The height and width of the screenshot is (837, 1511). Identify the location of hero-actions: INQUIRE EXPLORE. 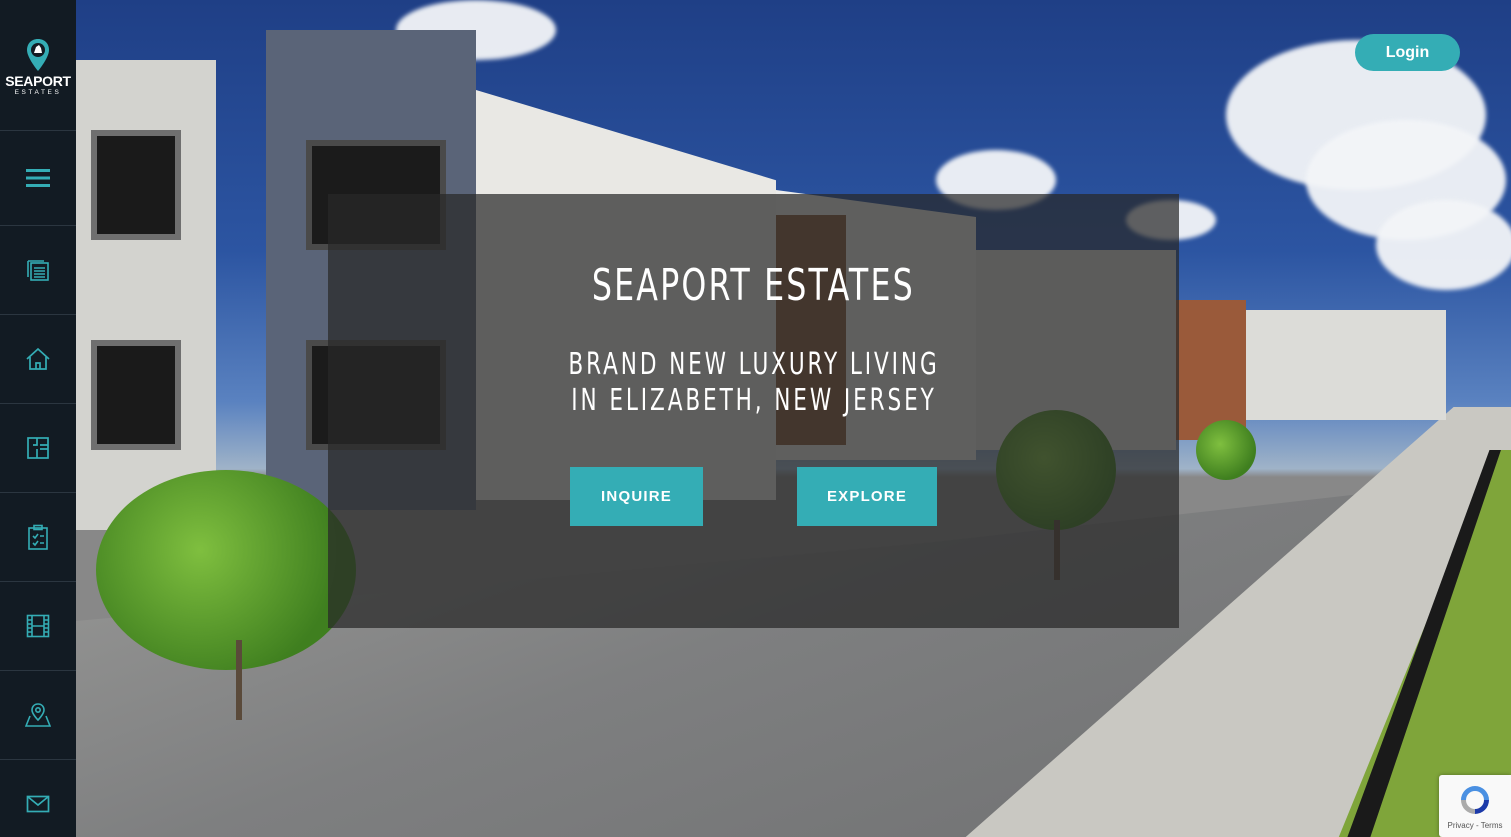
(753, 496).